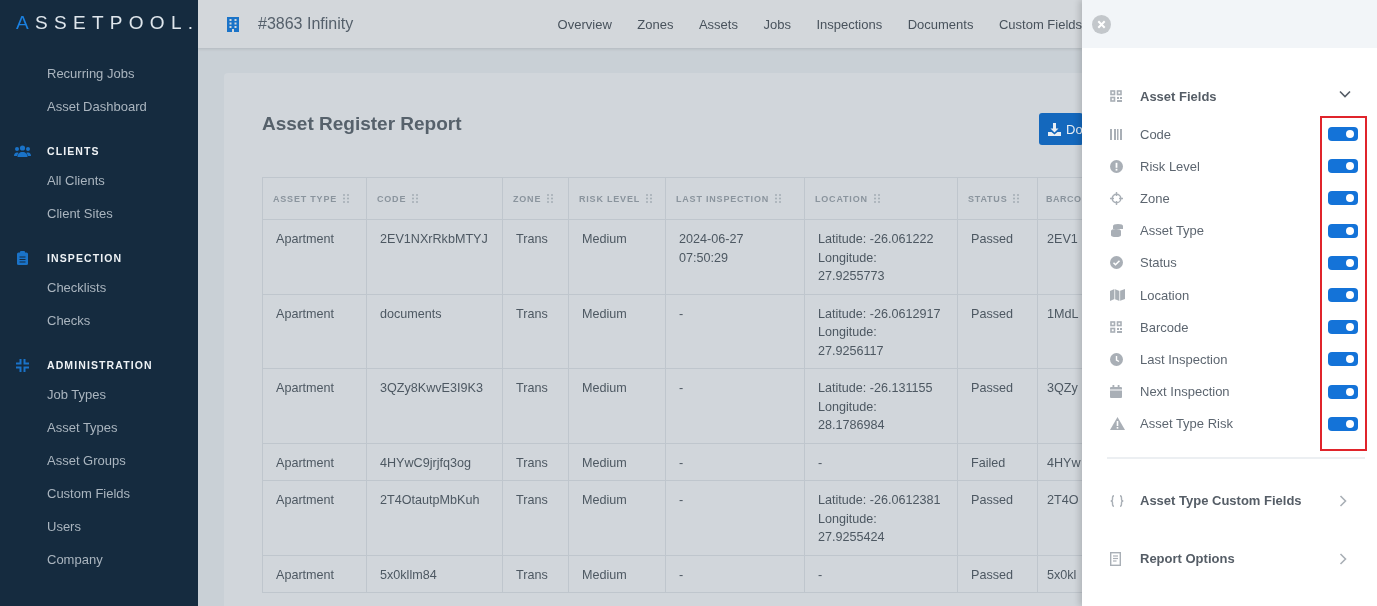 The width and height of the screenshot is (1377, 606). What do you see at coordinates (431, 388) in the screenshot?
I see `table-cell-text: 3QZy8KwvE3I9K3` at bounding box center [431, 388].